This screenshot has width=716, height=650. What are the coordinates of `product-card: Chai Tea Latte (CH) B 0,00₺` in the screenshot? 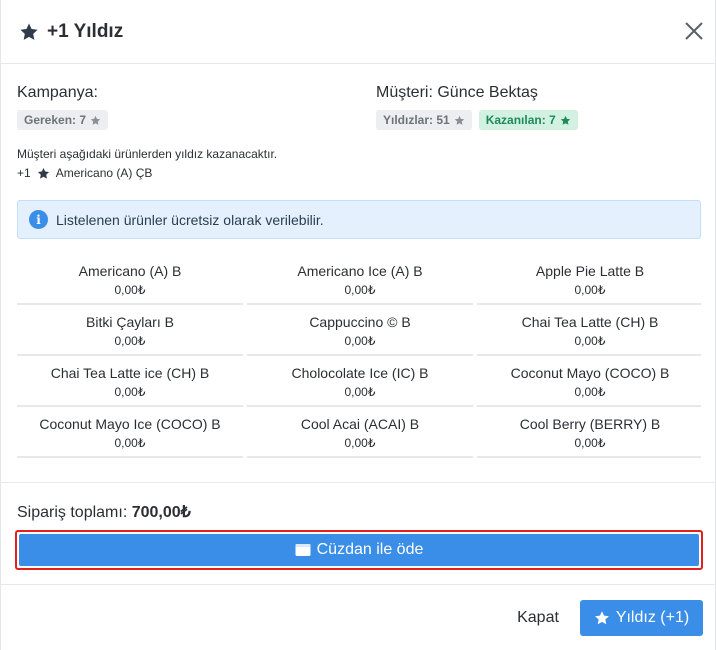 It's located at (589, 330).